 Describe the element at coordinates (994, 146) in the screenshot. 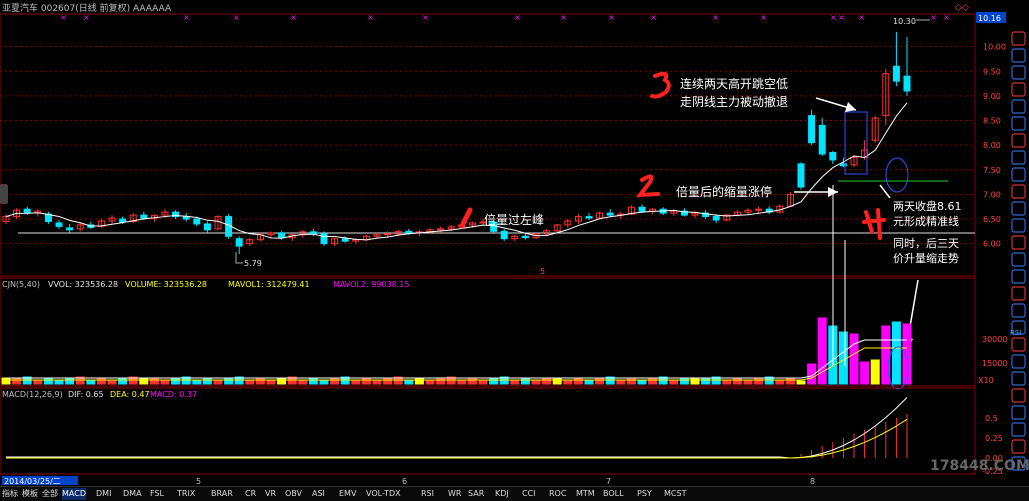

I see `price-axis-ticks: 10.00 9.50 9.00 8.50 8.00 7.50 7.00 6.50 6.00` at that location.